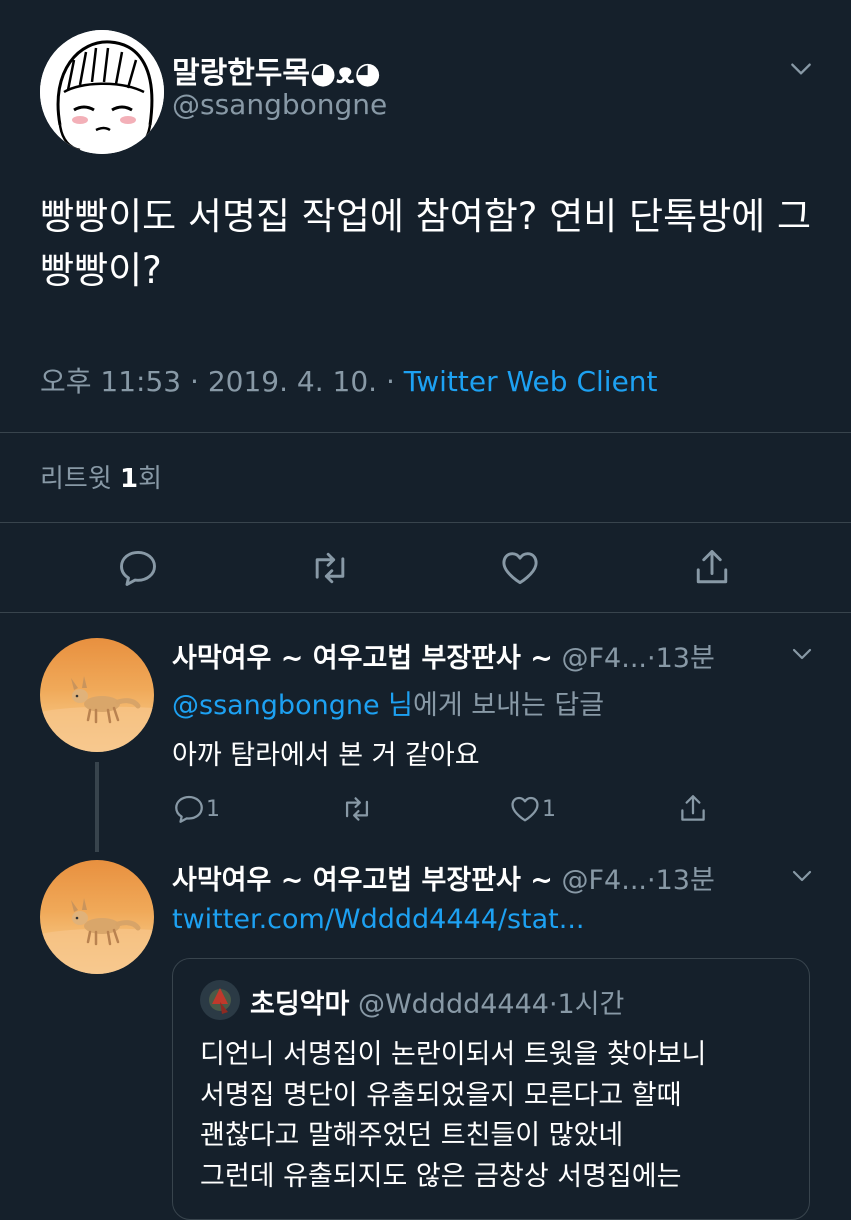 The image size is (851, 1220). I want to click on author-avatar, so click(102, 92).